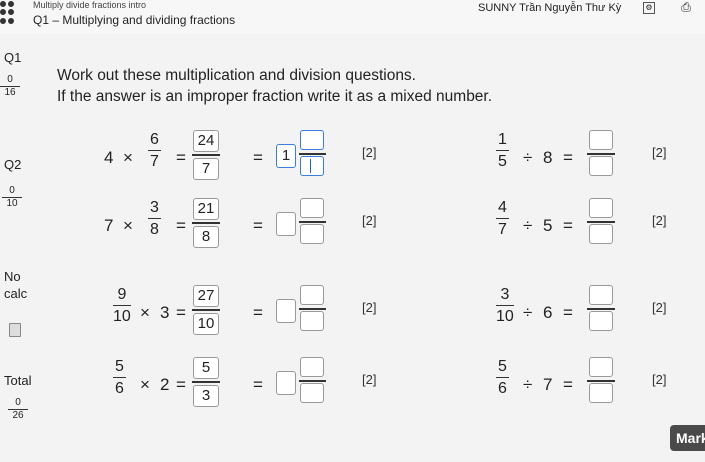 Image resolution: width=705 pixels, height=462 pixels. I want to click on question-fraction: 38, so click(154, 218).